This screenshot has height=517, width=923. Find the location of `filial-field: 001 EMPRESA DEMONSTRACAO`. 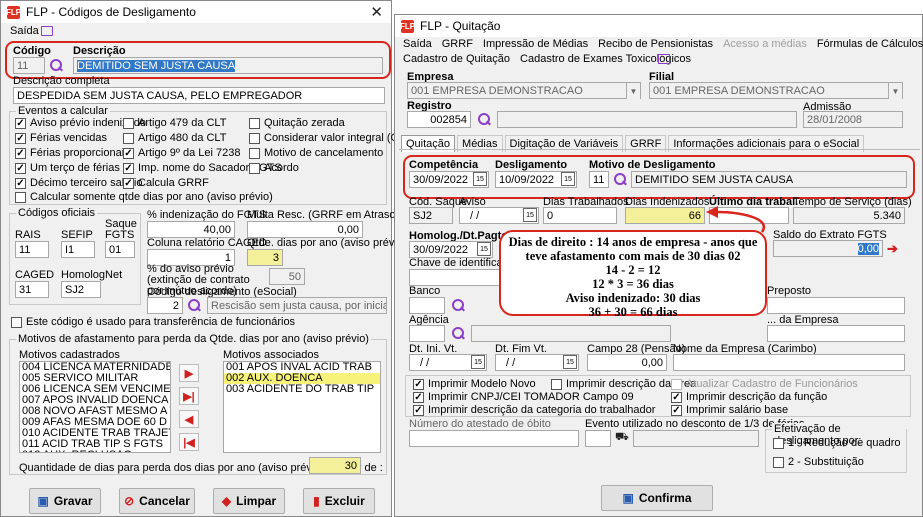

filial-field: 001 EMPRESA DEMONSTRACAO is located at coordinates (776, 90).